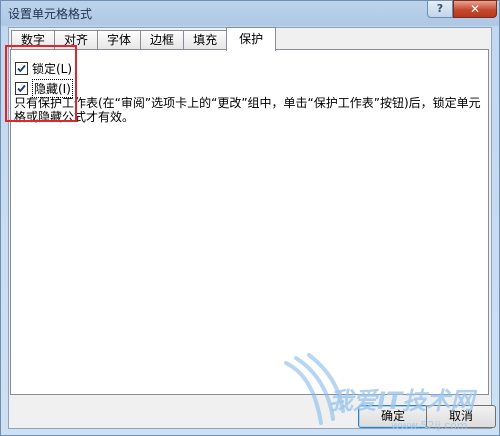  What do you see at coordinates (461, 416) in the screenshot?
I see `cancel-button: 取消` at bounding box center [461, 416].